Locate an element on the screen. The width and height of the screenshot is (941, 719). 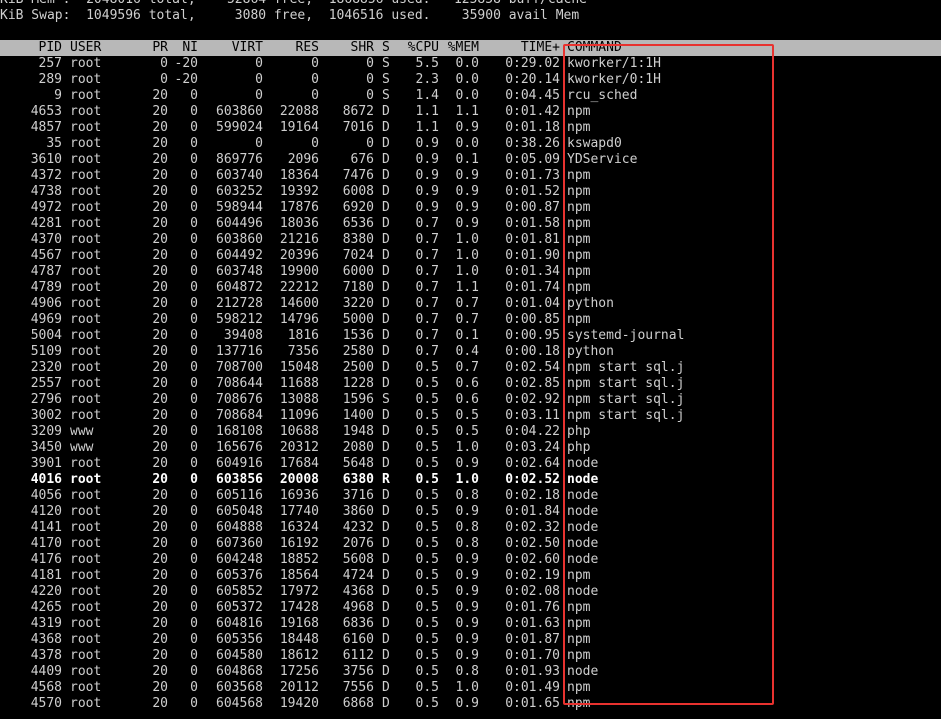
cell-virt: 607360 is located at coordinates (239, 543).